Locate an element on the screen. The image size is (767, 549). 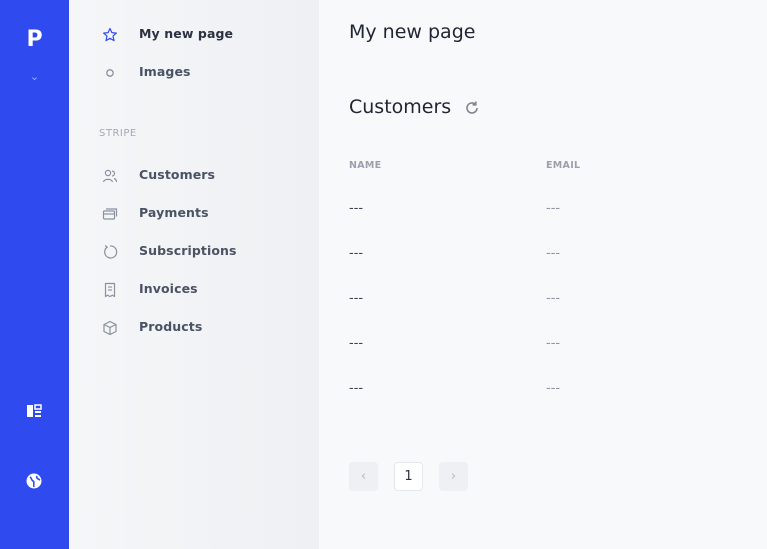
users-icon is located at coordinates (110, 176).